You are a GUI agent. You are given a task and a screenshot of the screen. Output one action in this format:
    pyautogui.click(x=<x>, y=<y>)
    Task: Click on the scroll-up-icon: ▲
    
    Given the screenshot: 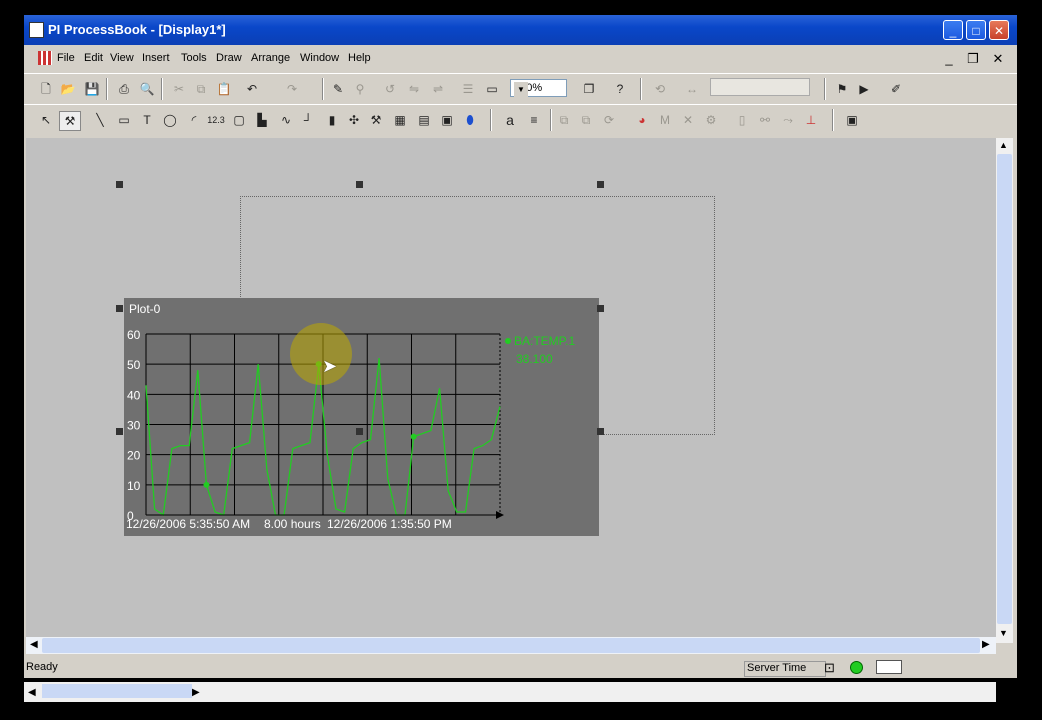 What is the action you would take?
    pyautogui.click(x=1003, y=145)
    